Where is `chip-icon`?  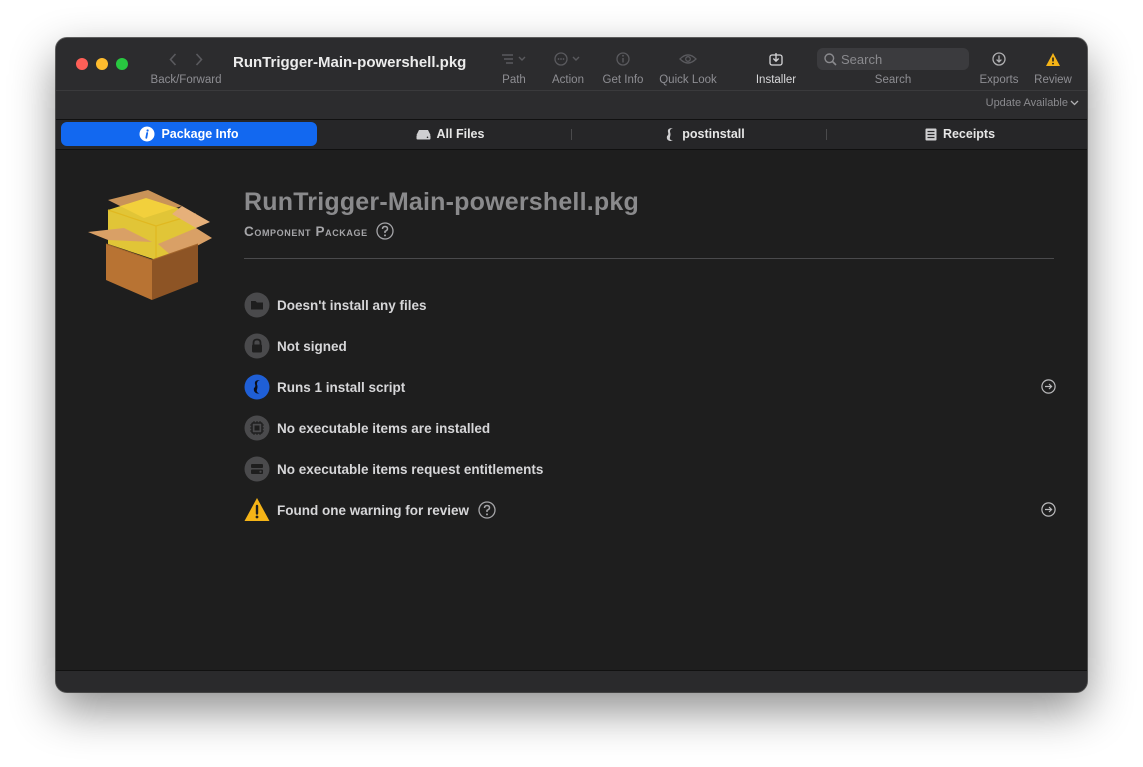 chip-icon is located at coordinates (257, 428).